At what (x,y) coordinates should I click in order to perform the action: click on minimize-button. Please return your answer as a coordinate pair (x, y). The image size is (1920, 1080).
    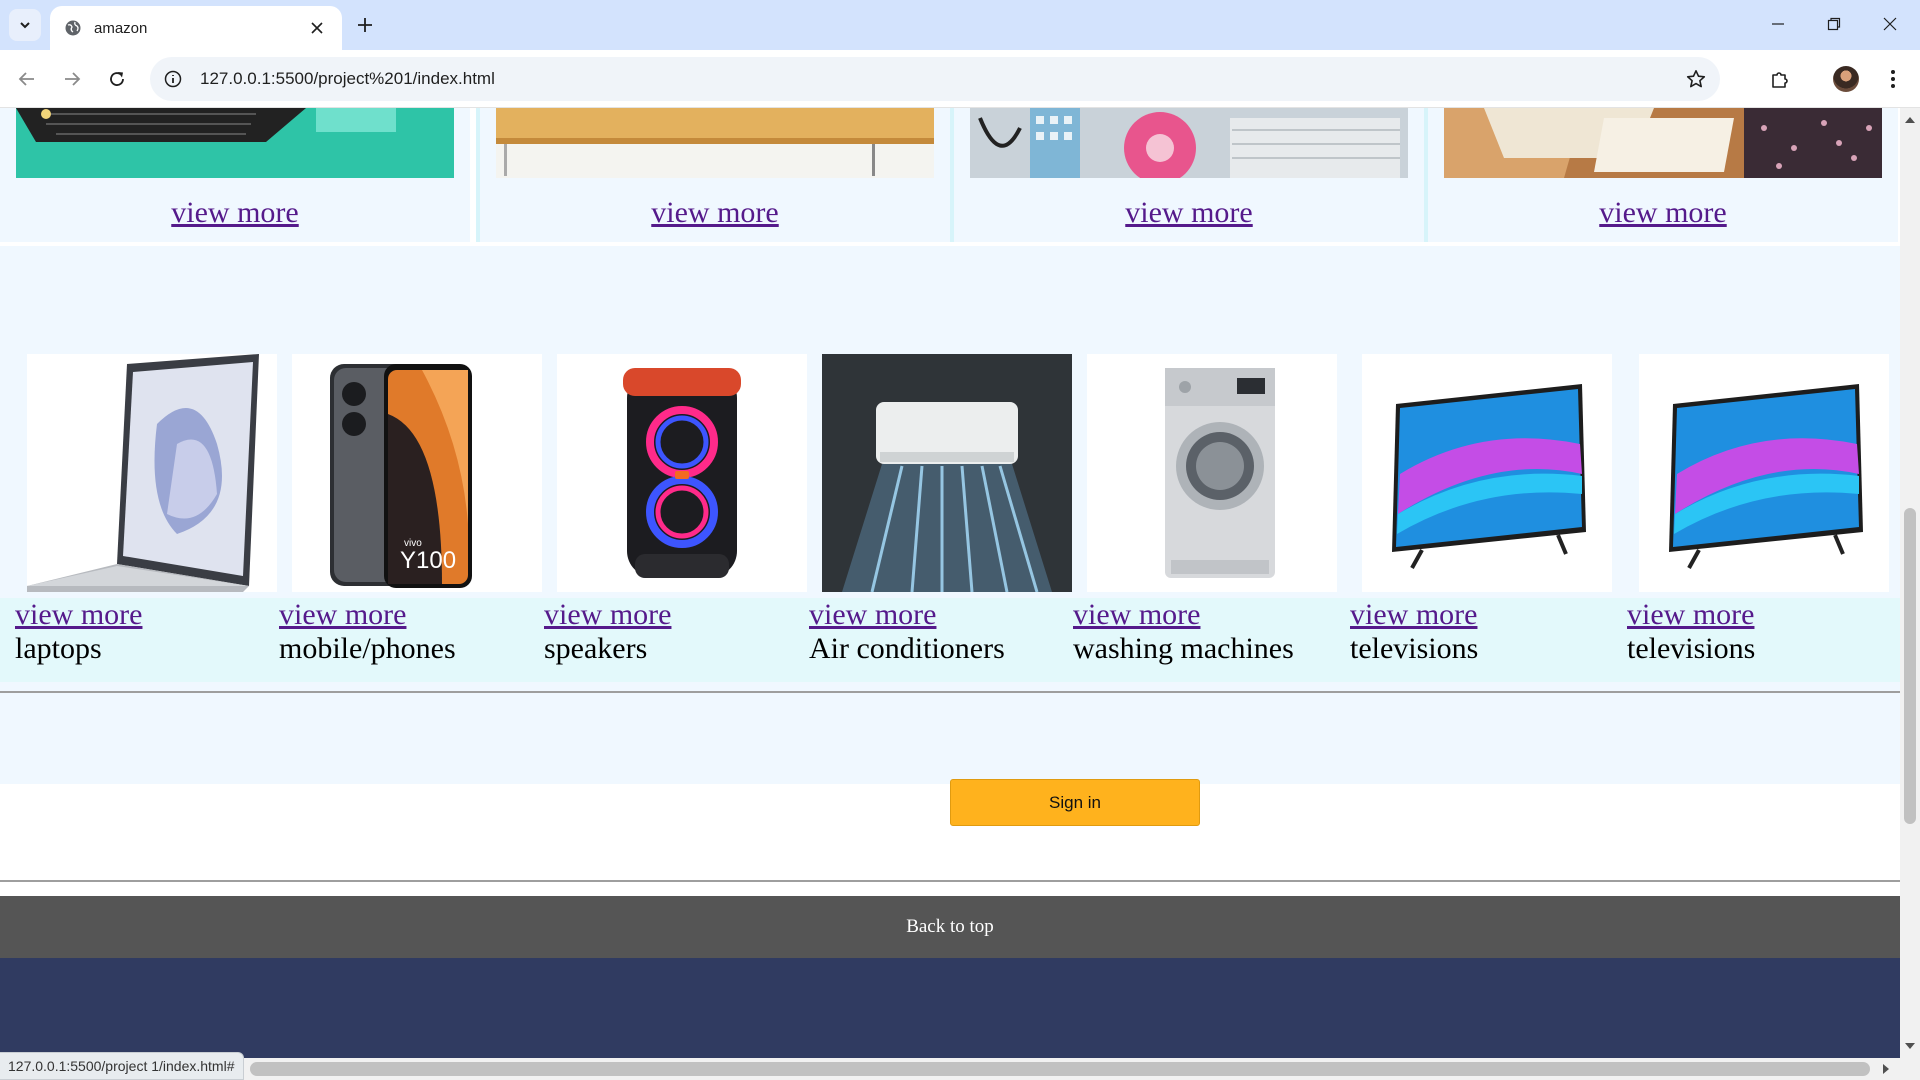
    Looking at the image, I should click on (1778, 24).